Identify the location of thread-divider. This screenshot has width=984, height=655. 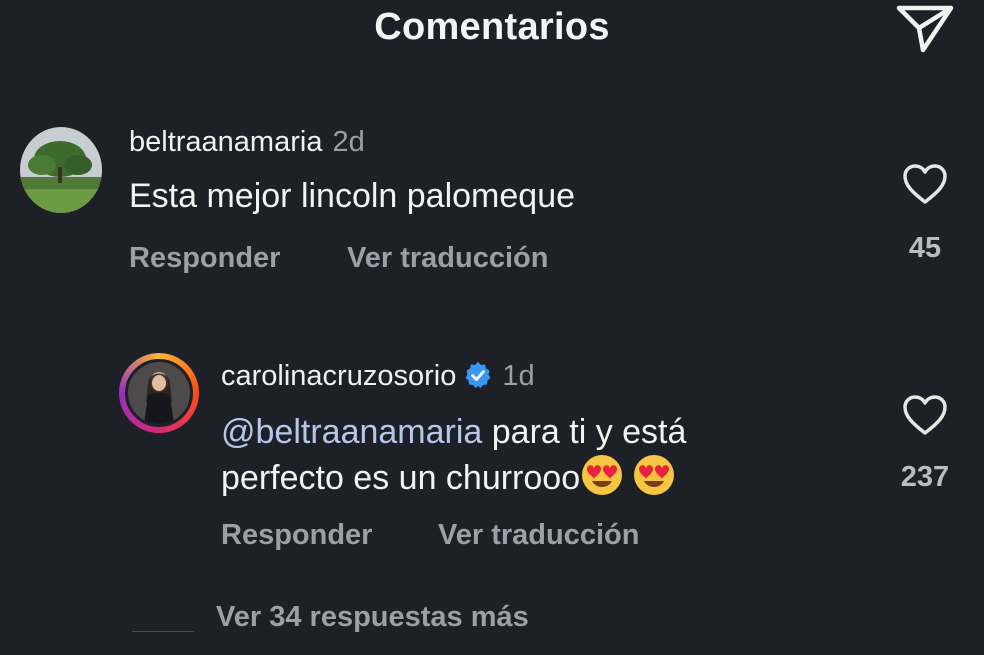
(163, 631).